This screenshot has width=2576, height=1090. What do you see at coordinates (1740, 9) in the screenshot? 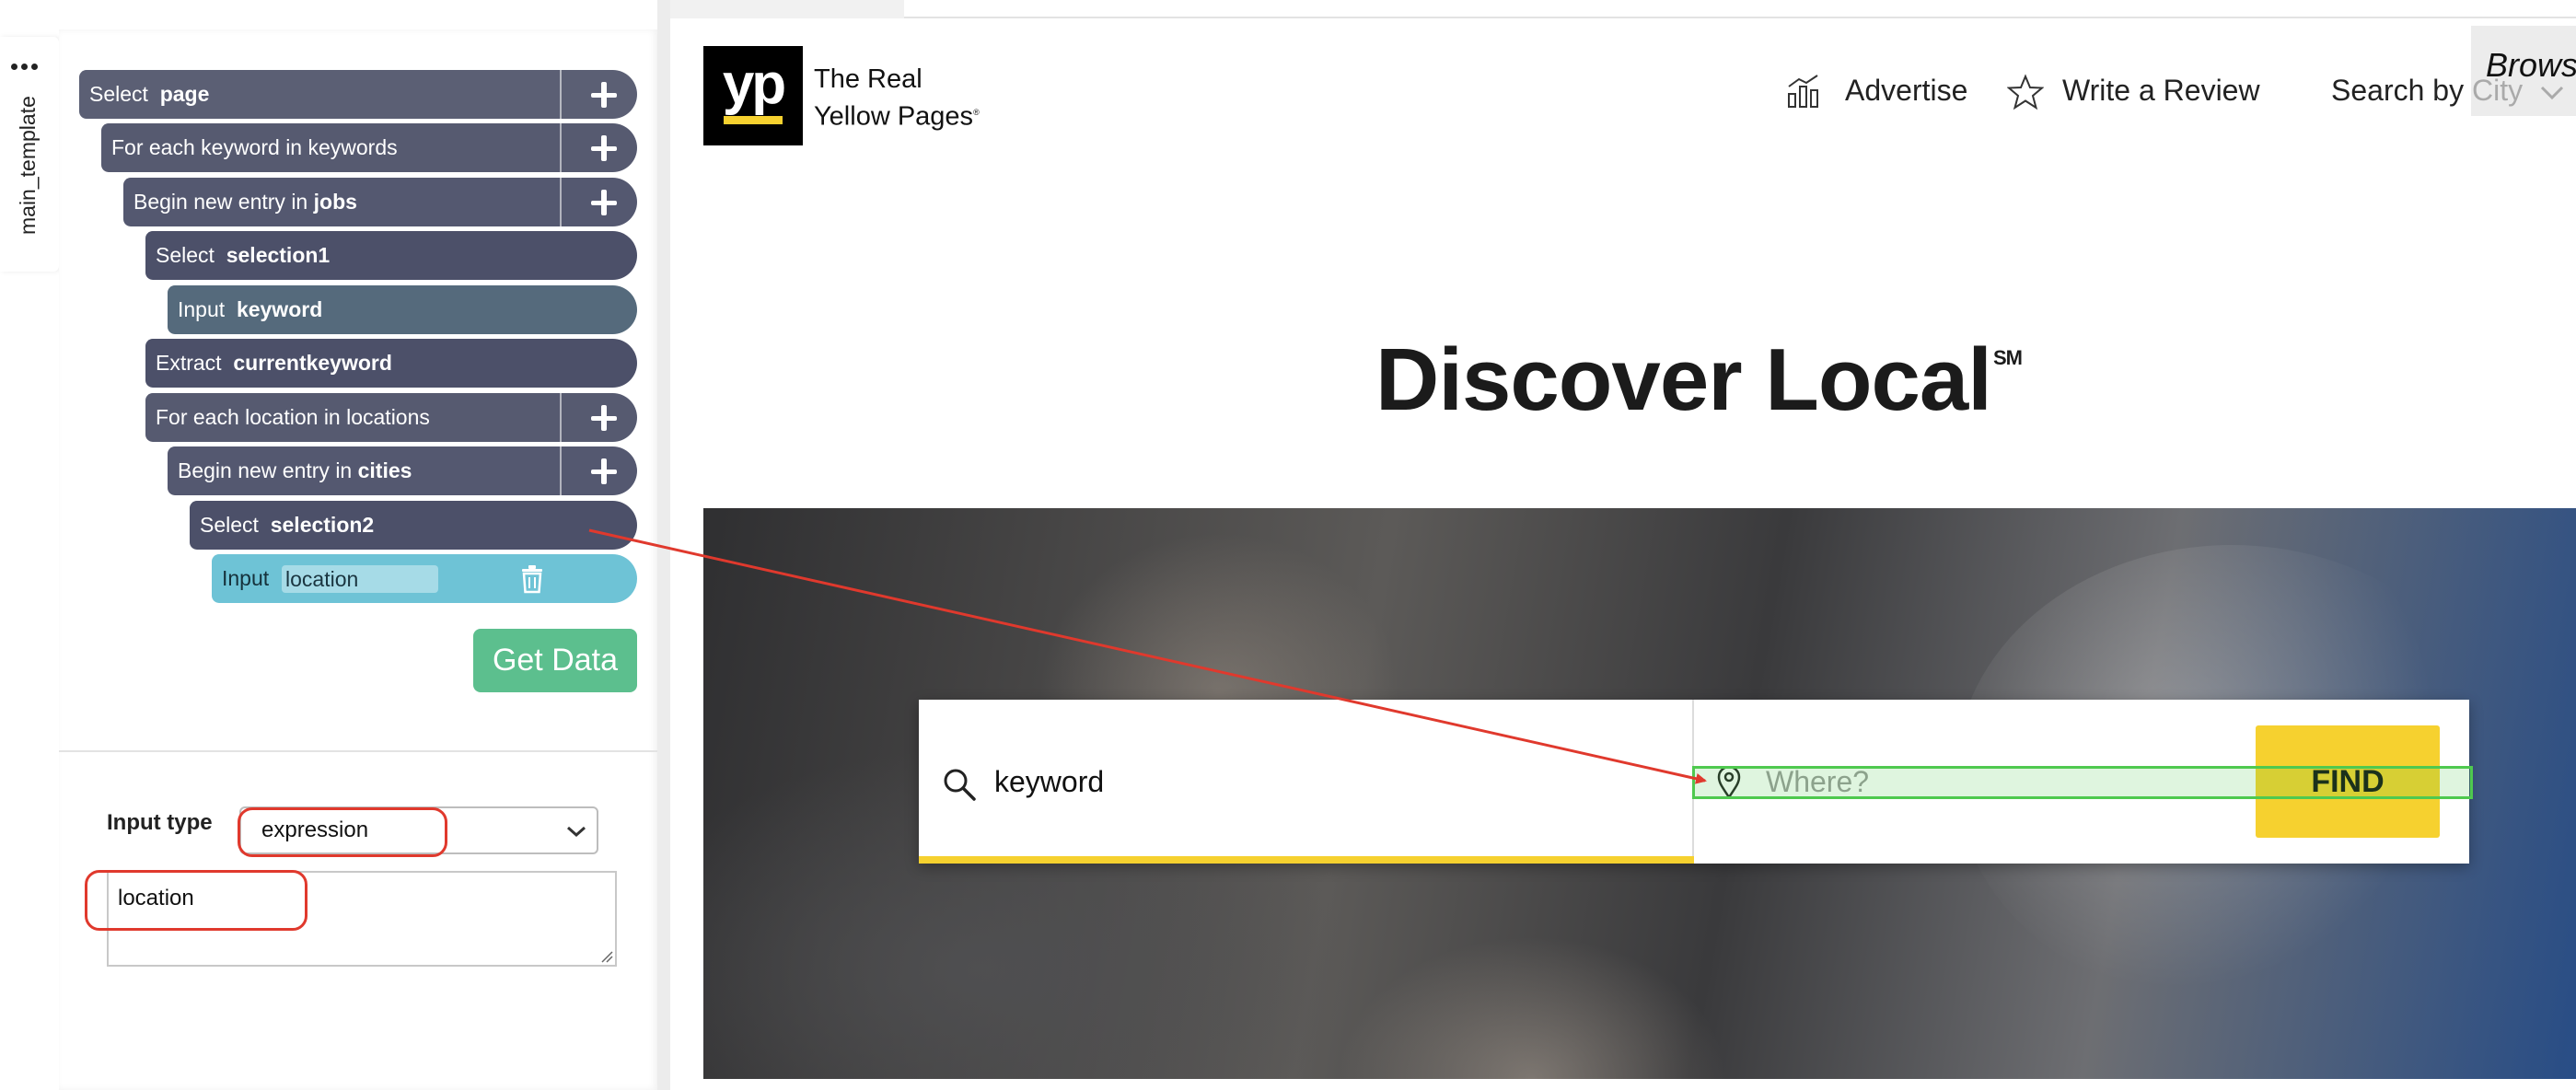
I see `address-bar` at bounding box center [1740, 9].